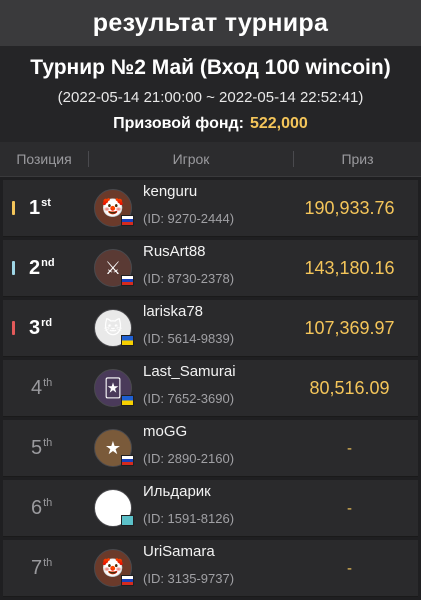 This screenshot has height=600, width=421. I want to click on rank-number: 7th, so click(41, 568).